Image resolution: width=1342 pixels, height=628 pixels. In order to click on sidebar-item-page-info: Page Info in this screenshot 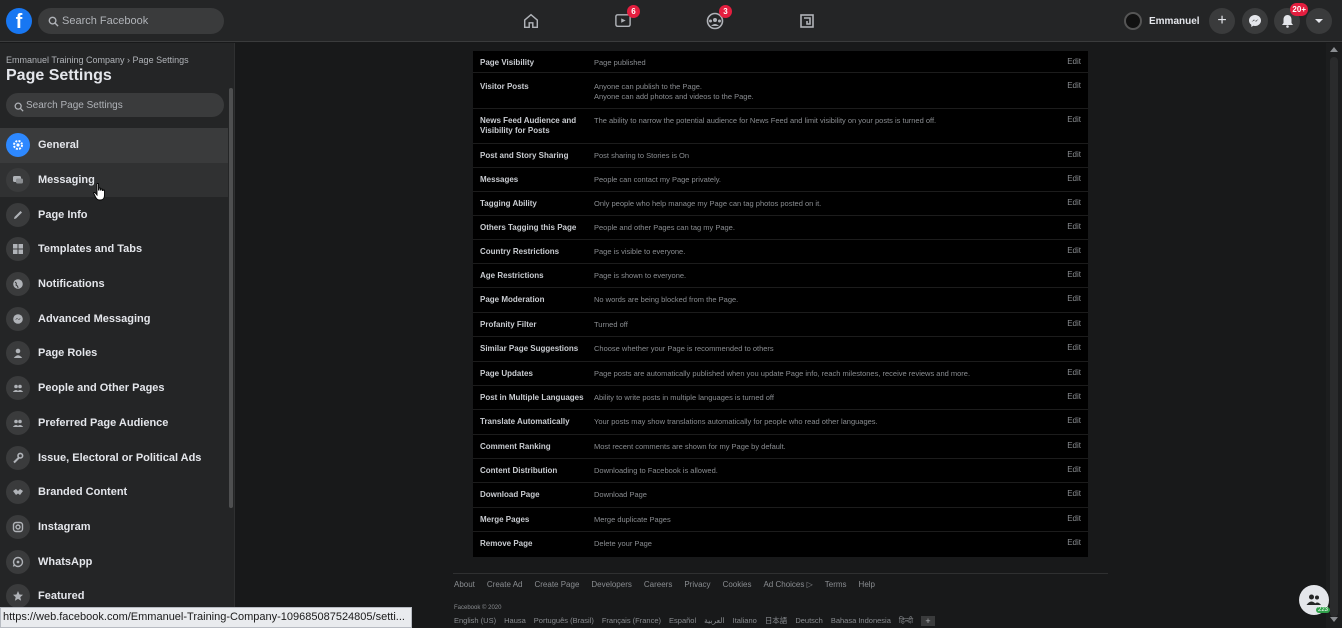, I will do `click(114, 214)`.